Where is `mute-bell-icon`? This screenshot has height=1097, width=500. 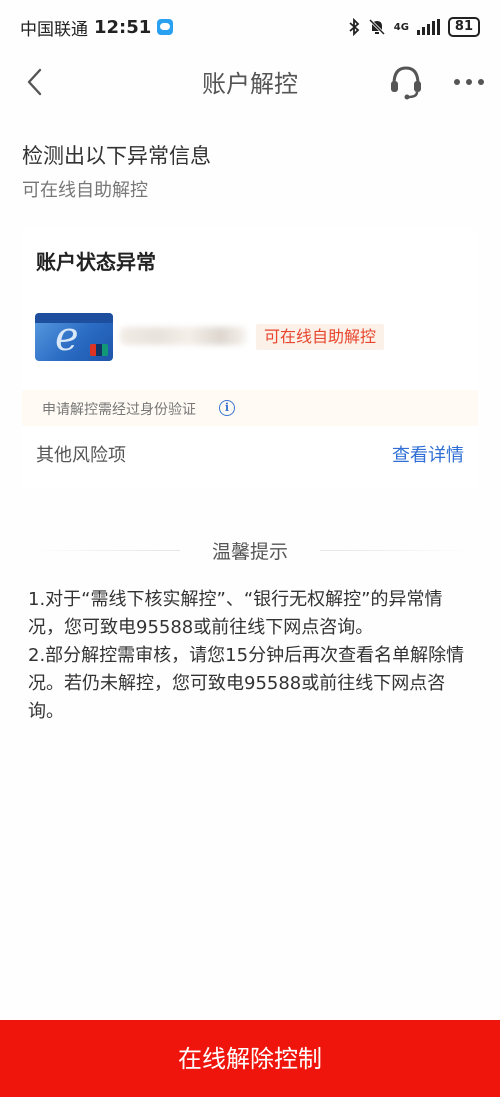 mute-bell-icon is located at coordinates (376, 27).